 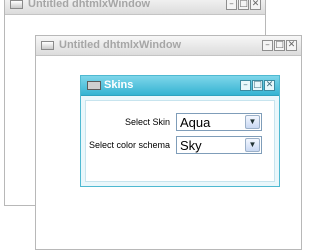 I want to click on schema-select-value: Sky, so click(x=191, y=145).